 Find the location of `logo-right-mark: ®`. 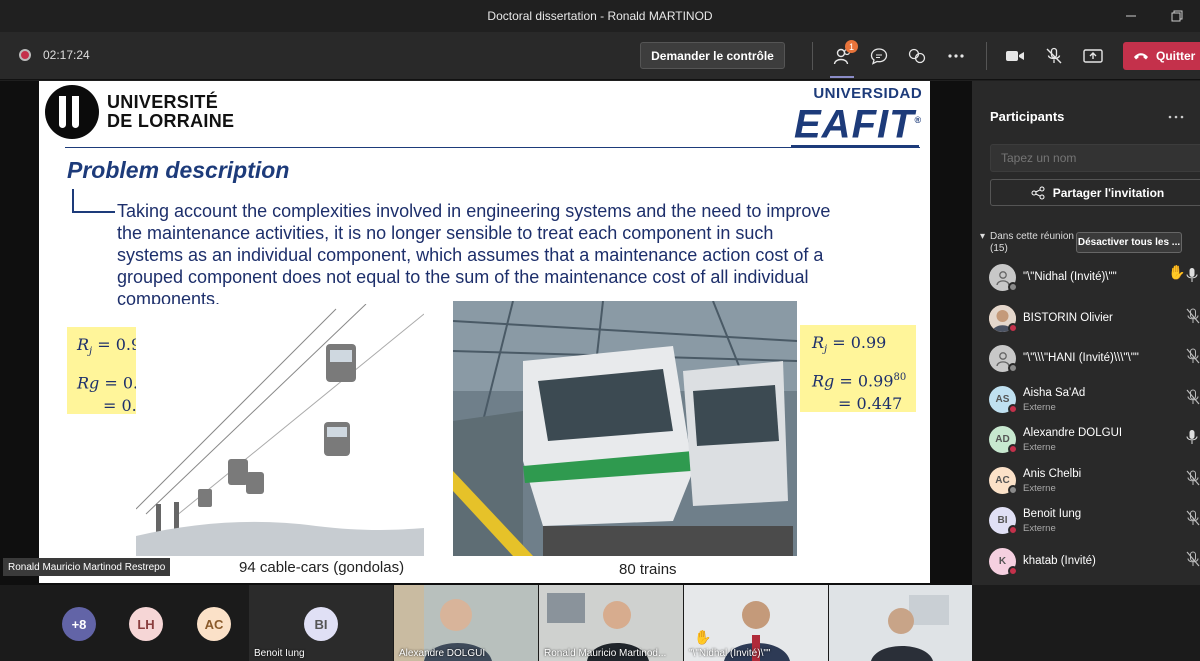

logo-right-mark: ® is located at coordinates (918, 120).